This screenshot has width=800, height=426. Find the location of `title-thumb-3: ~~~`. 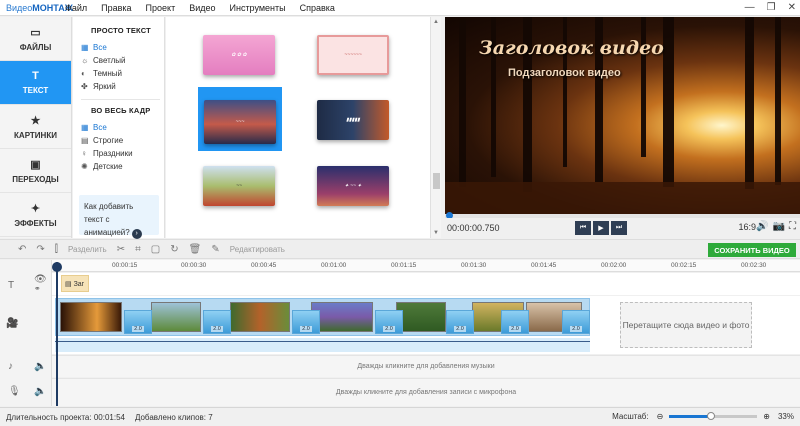

title-thumb-3: ~~~ is located at coordinates (240, 122).